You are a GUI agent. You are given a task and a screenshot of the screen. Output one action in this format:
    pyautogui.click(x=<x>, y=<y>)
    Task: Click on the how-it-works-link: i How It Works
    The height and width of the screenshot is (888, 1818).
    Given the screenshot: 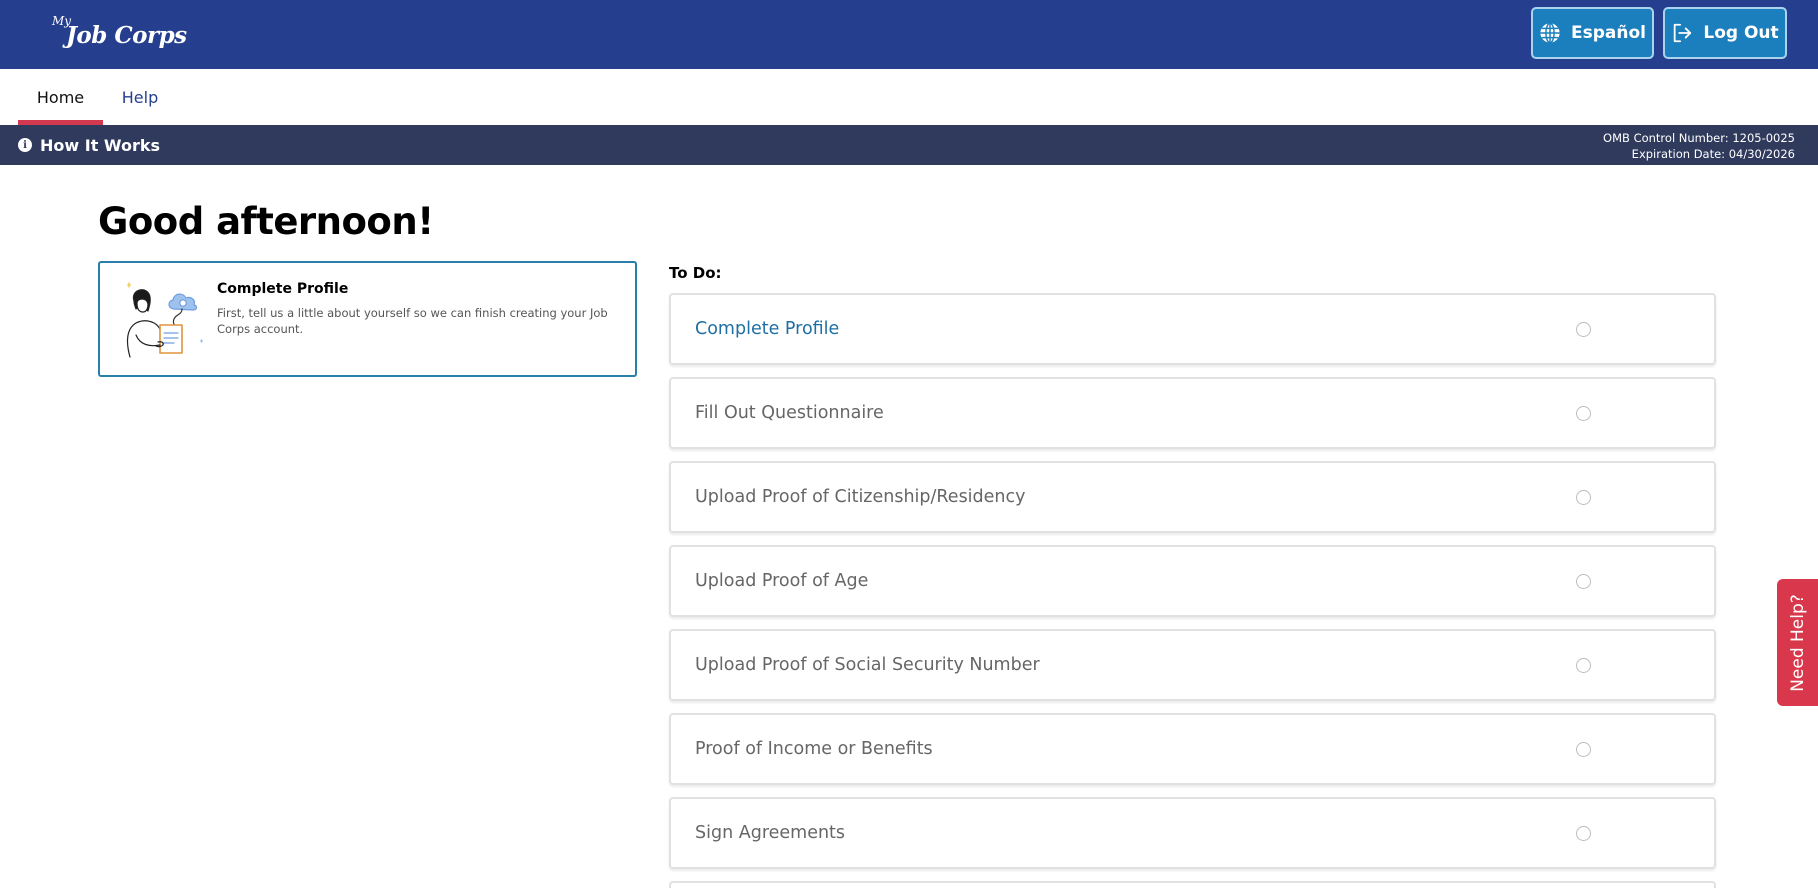 What is the action you would take?
    pyautogui.click(x=89, y=145)
    